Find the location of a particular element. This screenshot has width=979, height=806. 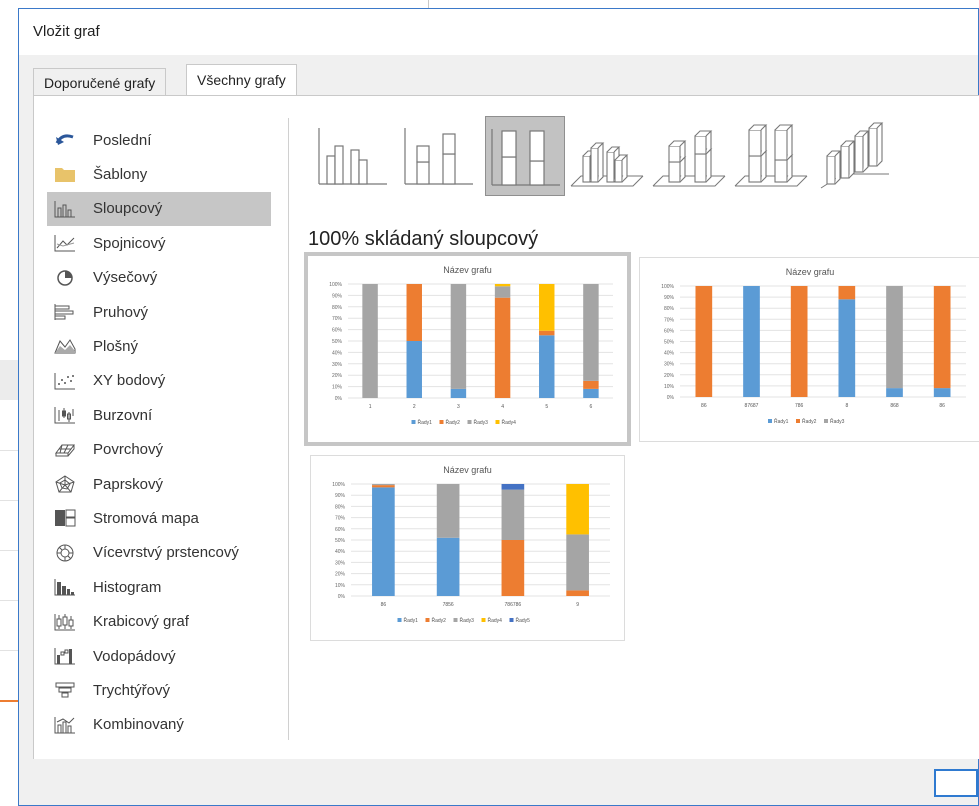

chart-category-item: Výsečový is located at coordinates (159, 278).